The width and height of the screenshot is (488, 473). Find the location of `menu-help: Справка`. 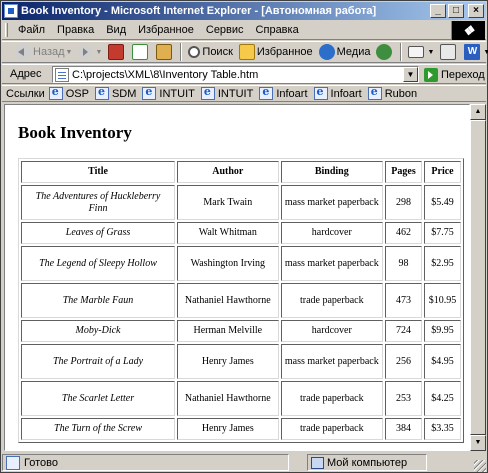

menu-help: Справка is located at coordinates (277, 30).